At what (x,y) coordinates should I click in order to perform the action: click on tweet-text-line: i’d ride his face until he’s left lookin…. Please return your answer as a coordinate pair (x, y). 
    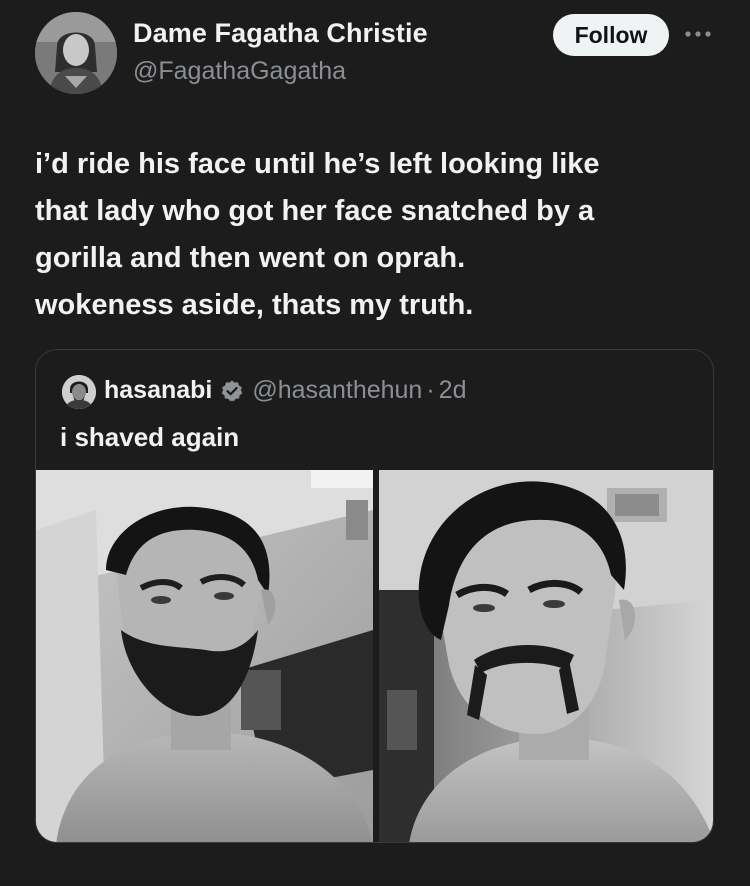
    Looking at the image, I should click on (317, 164).